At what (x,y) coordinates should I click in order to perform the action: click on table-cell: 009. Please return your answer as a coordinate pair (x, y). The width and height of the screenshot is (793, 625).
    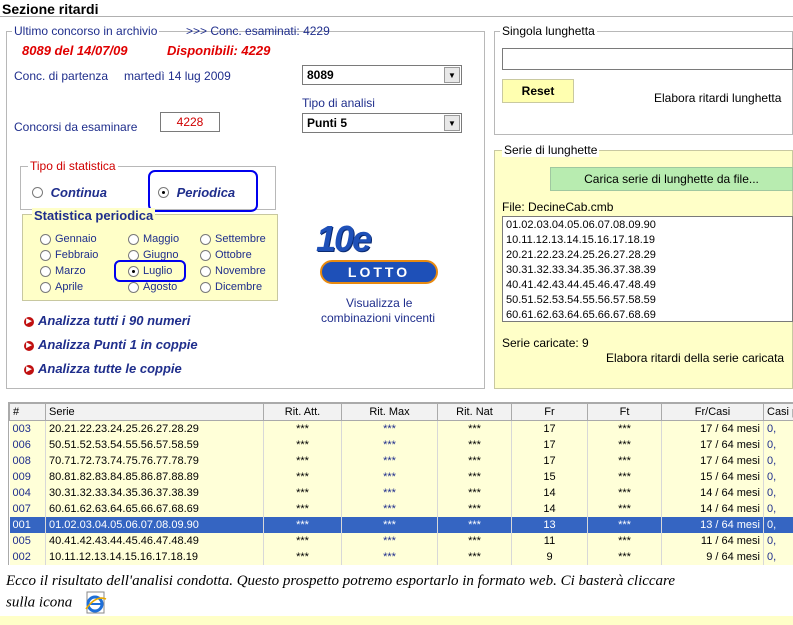
    Looking at the image, I should click on (27, 476).